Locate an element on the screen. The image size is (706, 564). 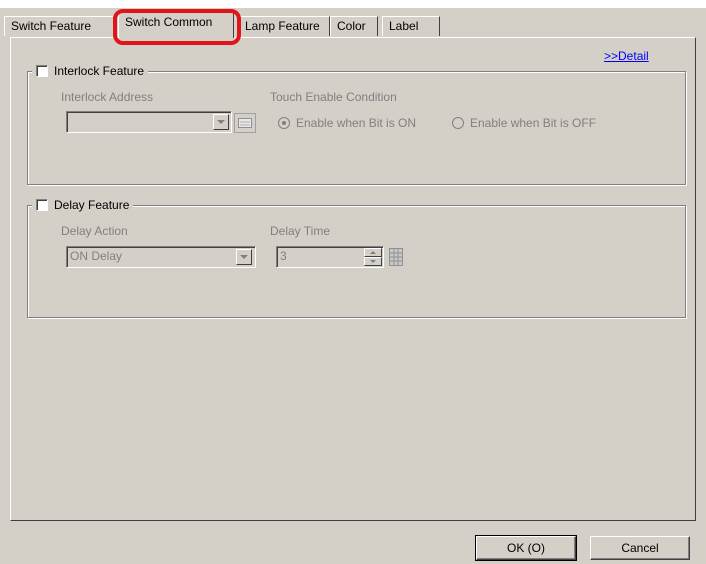
keypad-icon is located at coordinates (245, 123).